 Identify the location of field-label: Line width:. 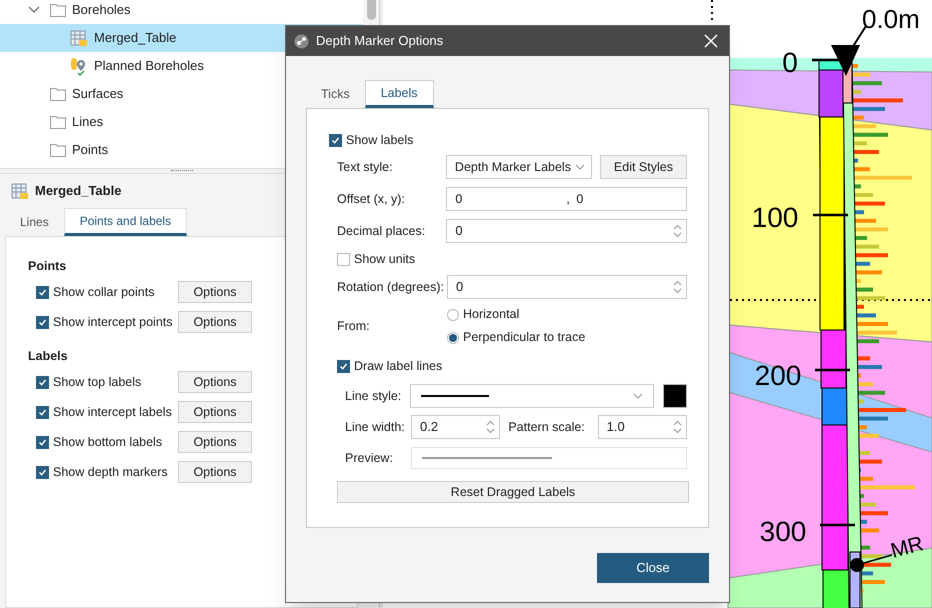
(374, 427).